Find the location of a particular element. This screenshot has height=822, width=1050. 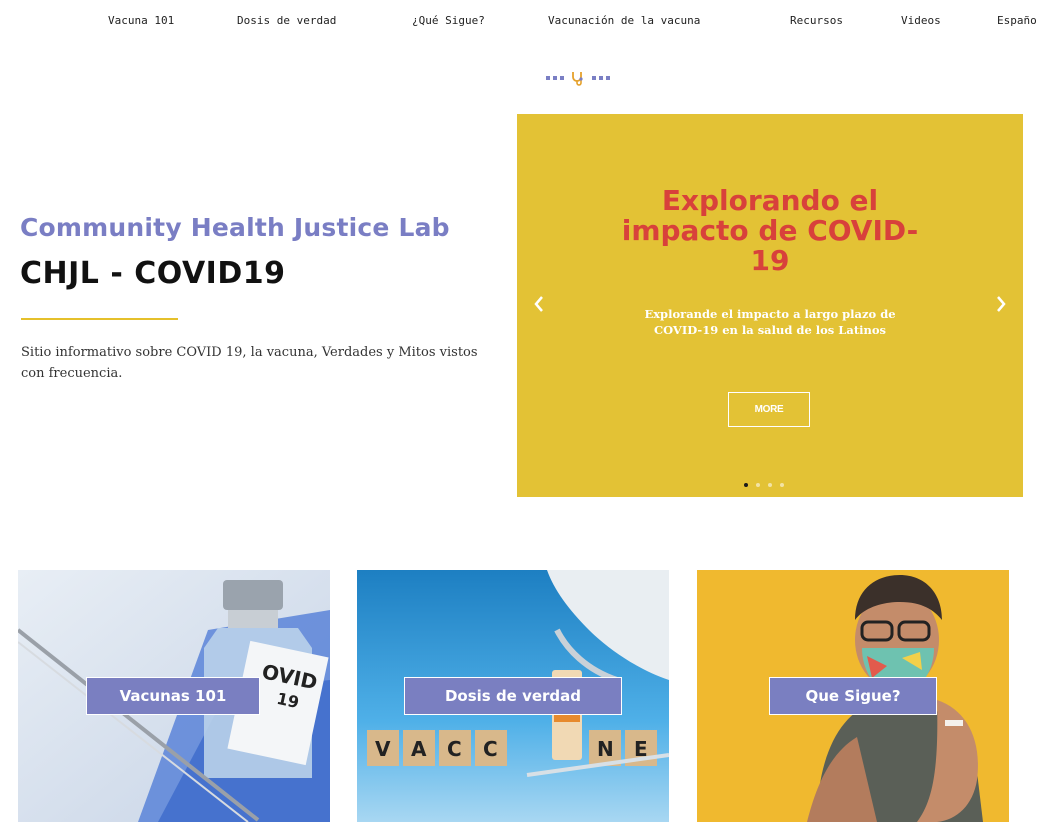

card-label: Dosis de verdad is located at coordinates (513, 696).